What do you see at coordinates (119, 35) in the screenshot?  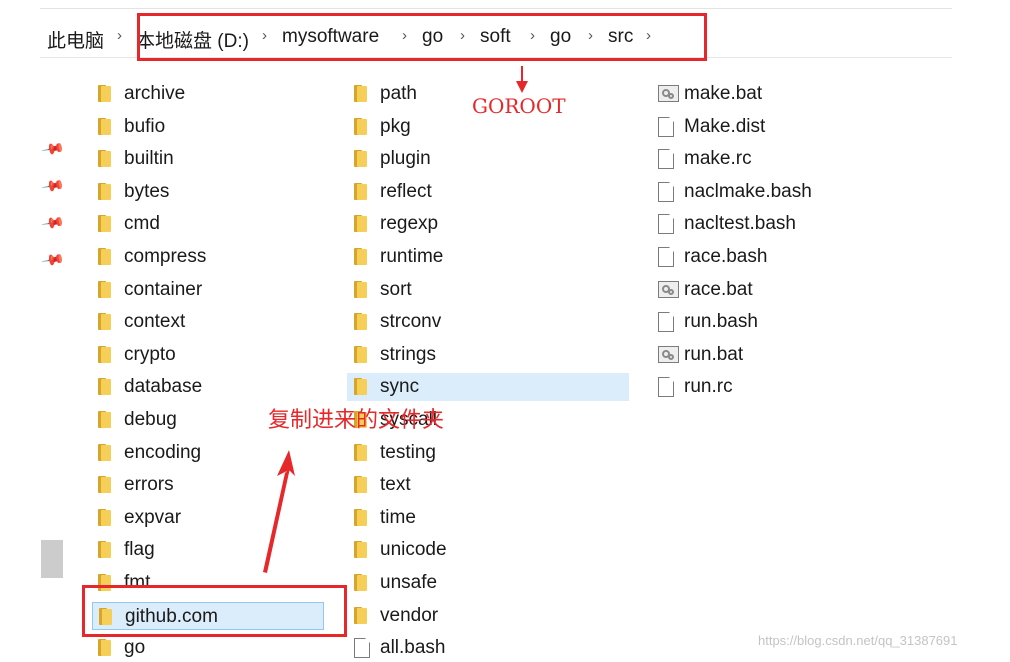 I see `chevron-right-icon: ›` at bounding box center [119, 35].